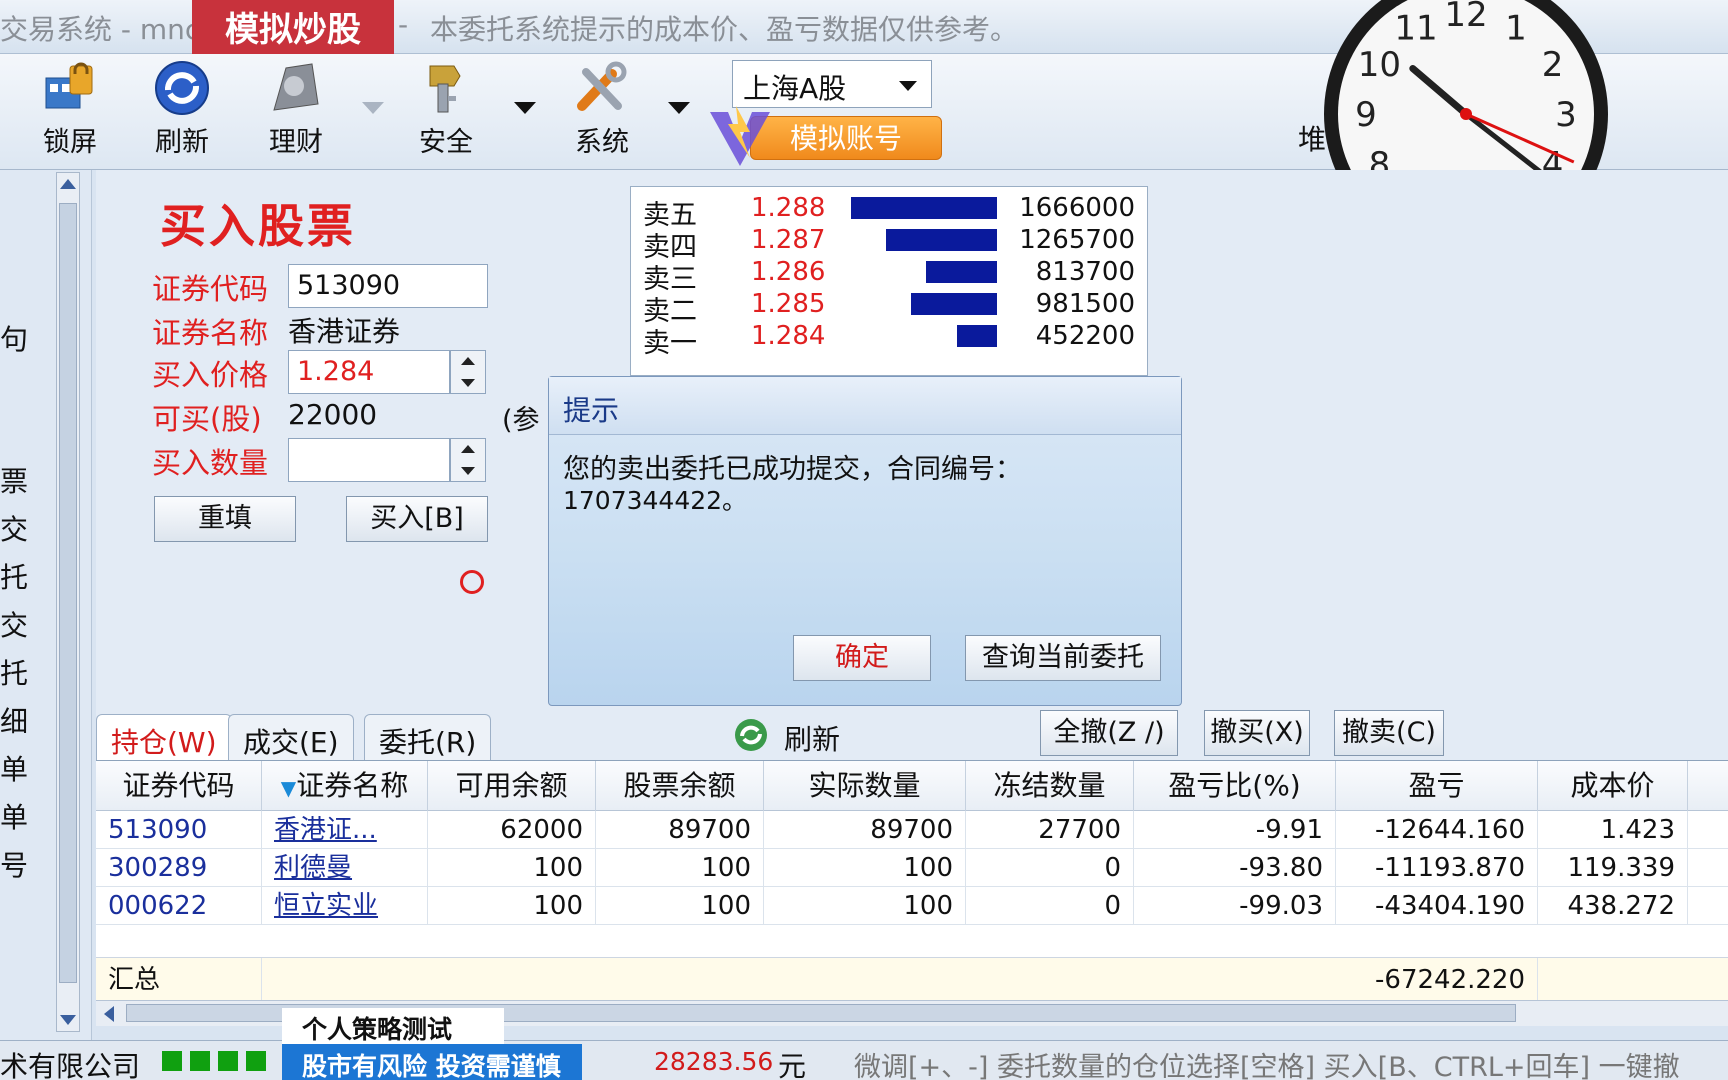  I want to click on quantity-input, so click(369, 460).